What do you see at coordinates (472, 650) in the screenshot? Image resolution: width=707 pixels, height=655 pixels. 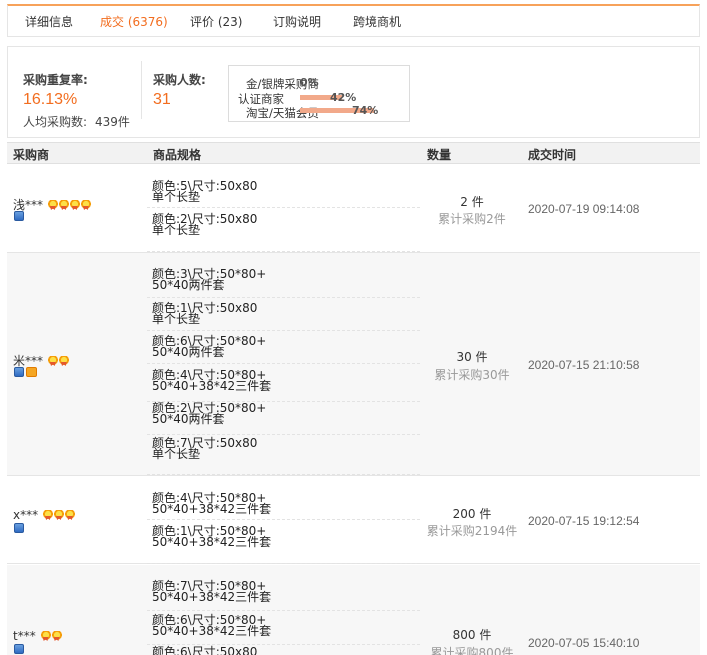 I see `cumulative-purchase: 累计采购800件` at bounding box center [472, 650].